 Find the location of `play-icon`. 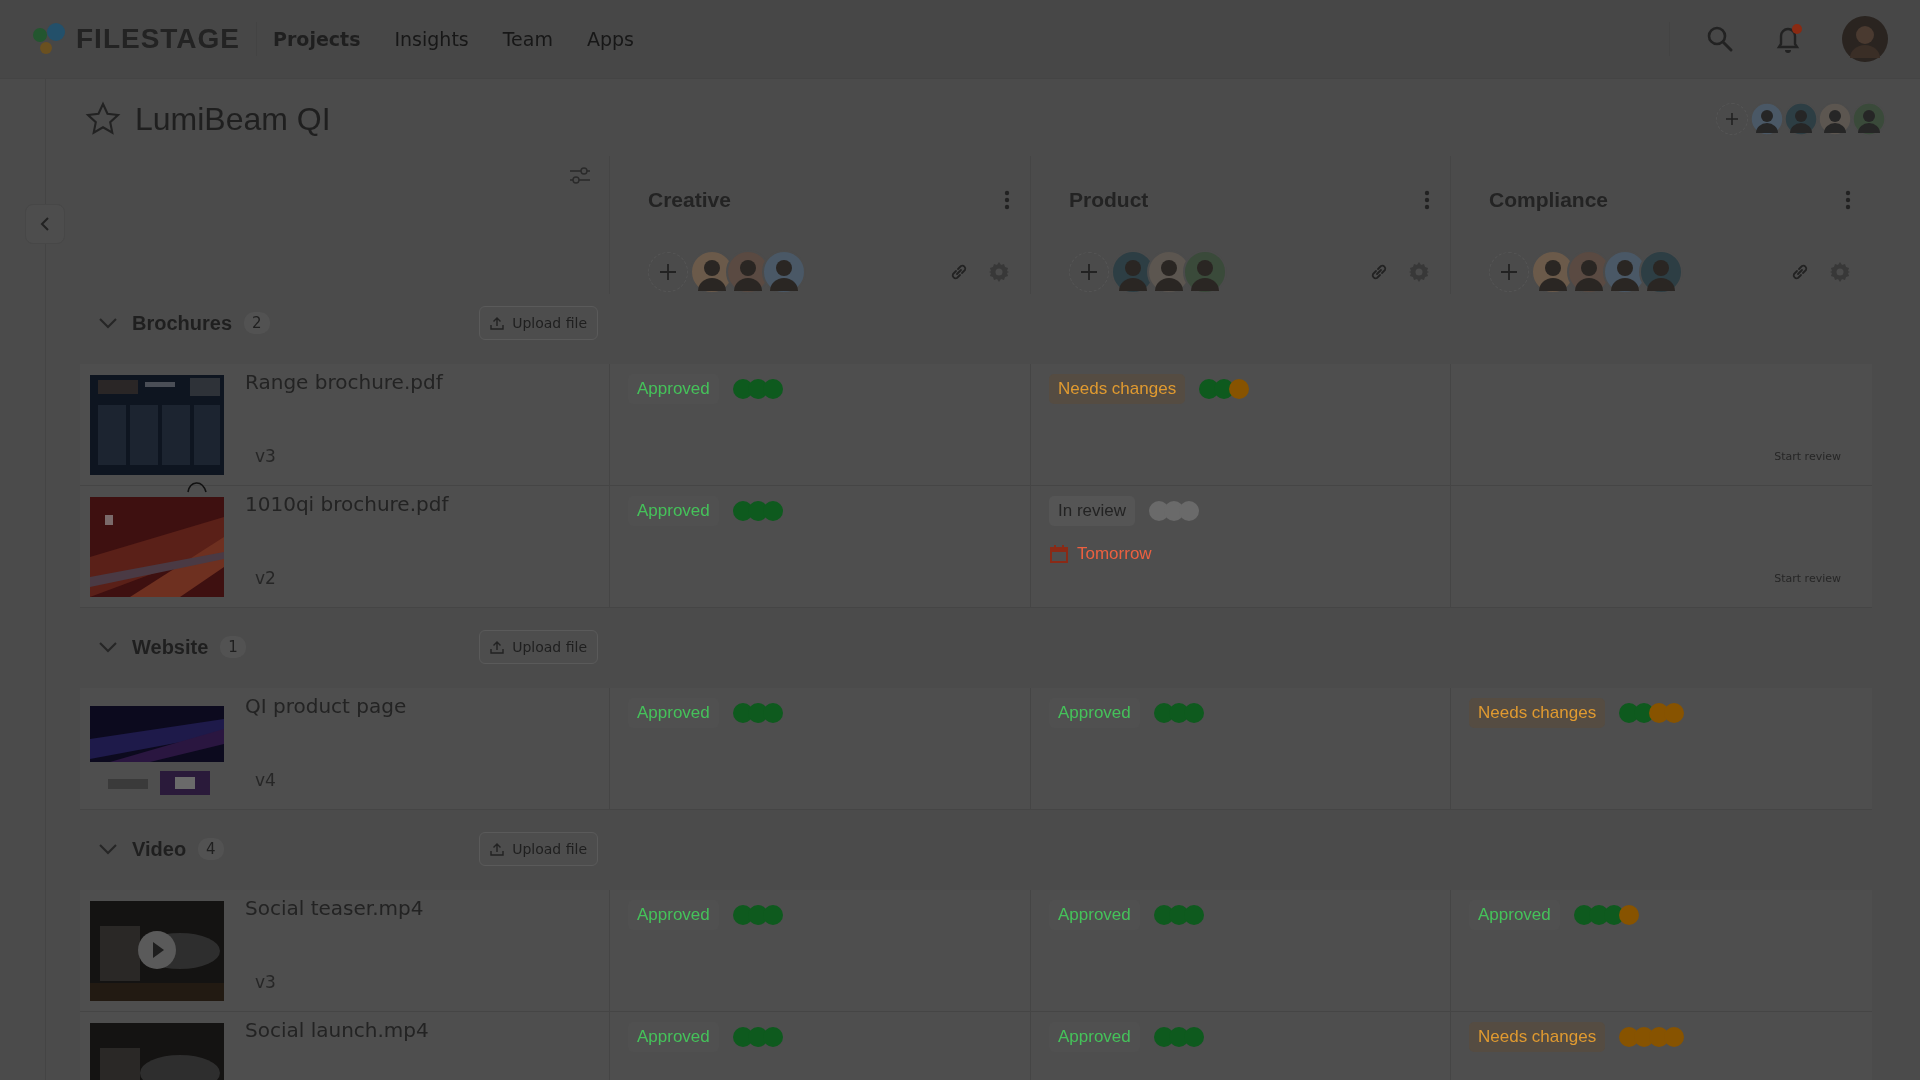

play-icon is located at coordinates (157, 950).